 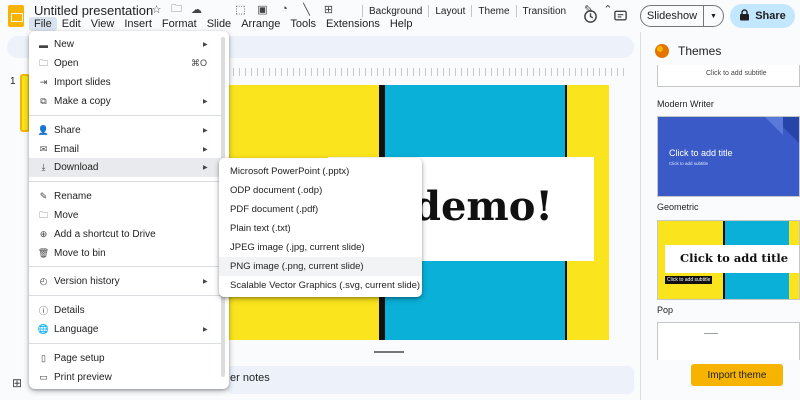 I want to click on info-icon: ⓘ, so click(x=43, y=311).